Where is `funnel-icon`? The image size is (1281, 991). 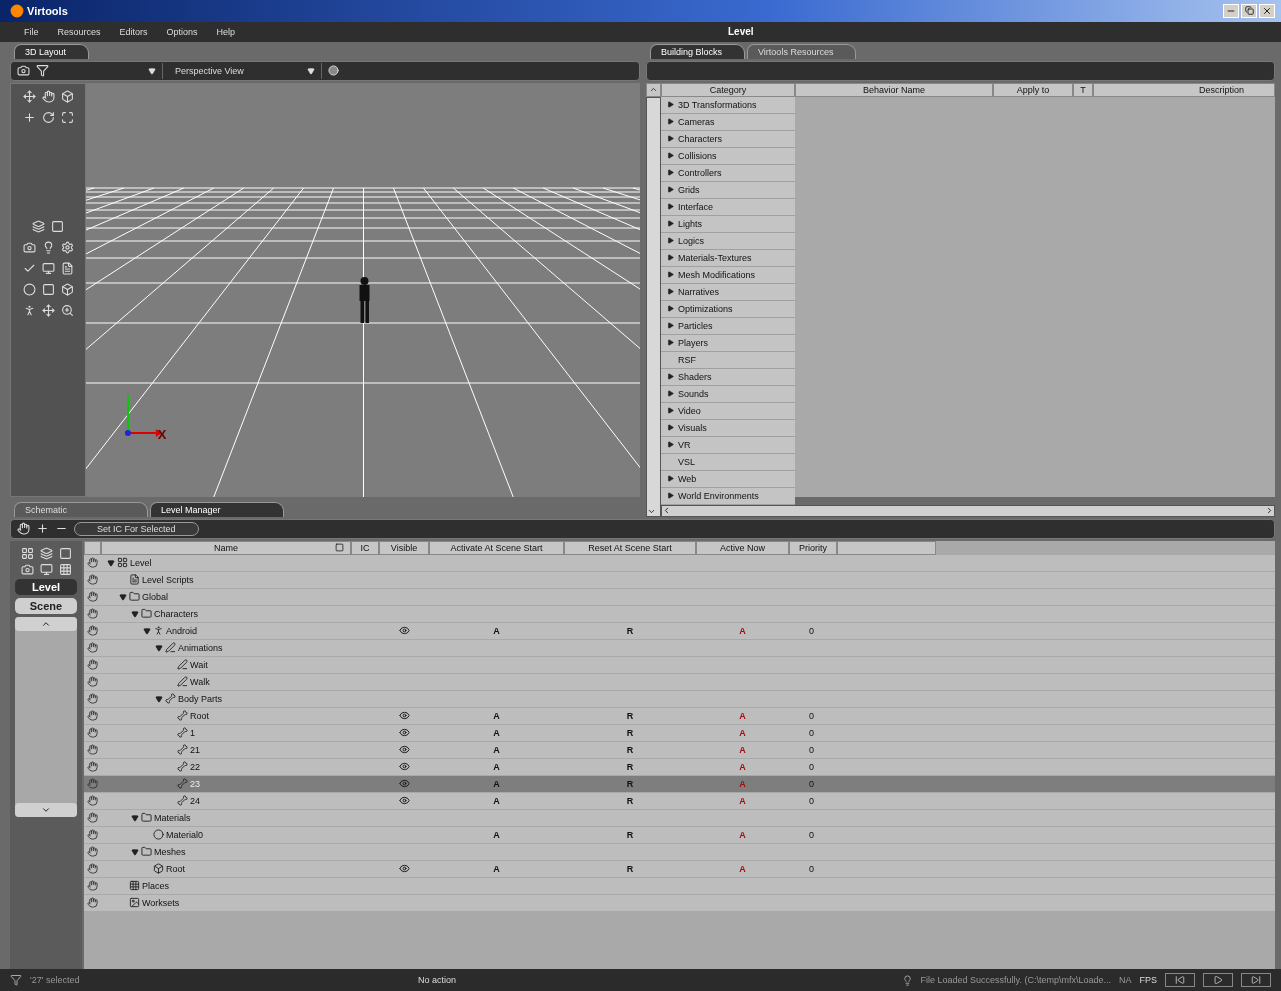
funnel-icon is located at coordinates (42, 71).